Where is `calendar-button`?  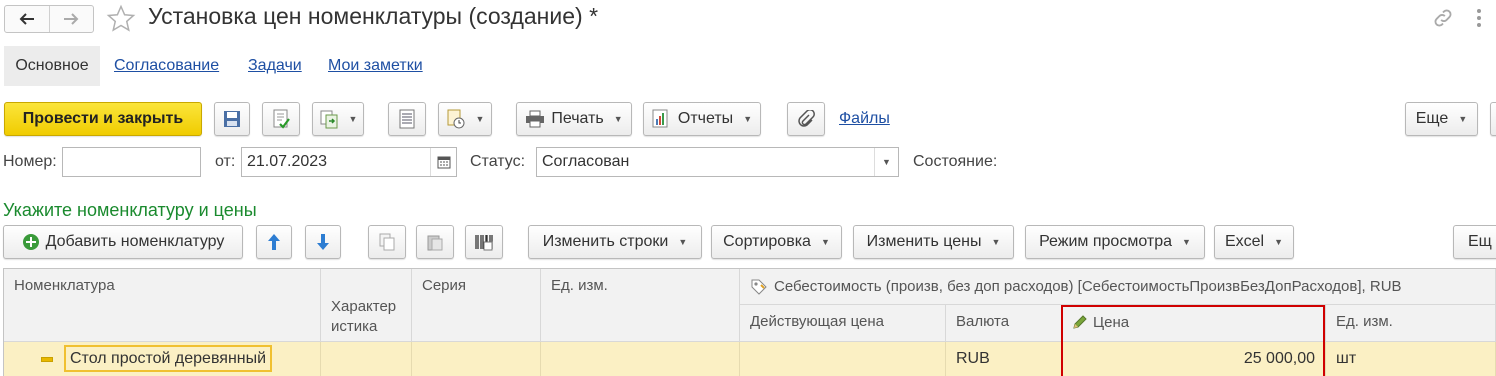
calendar-button is located at coordinates (443, 162).